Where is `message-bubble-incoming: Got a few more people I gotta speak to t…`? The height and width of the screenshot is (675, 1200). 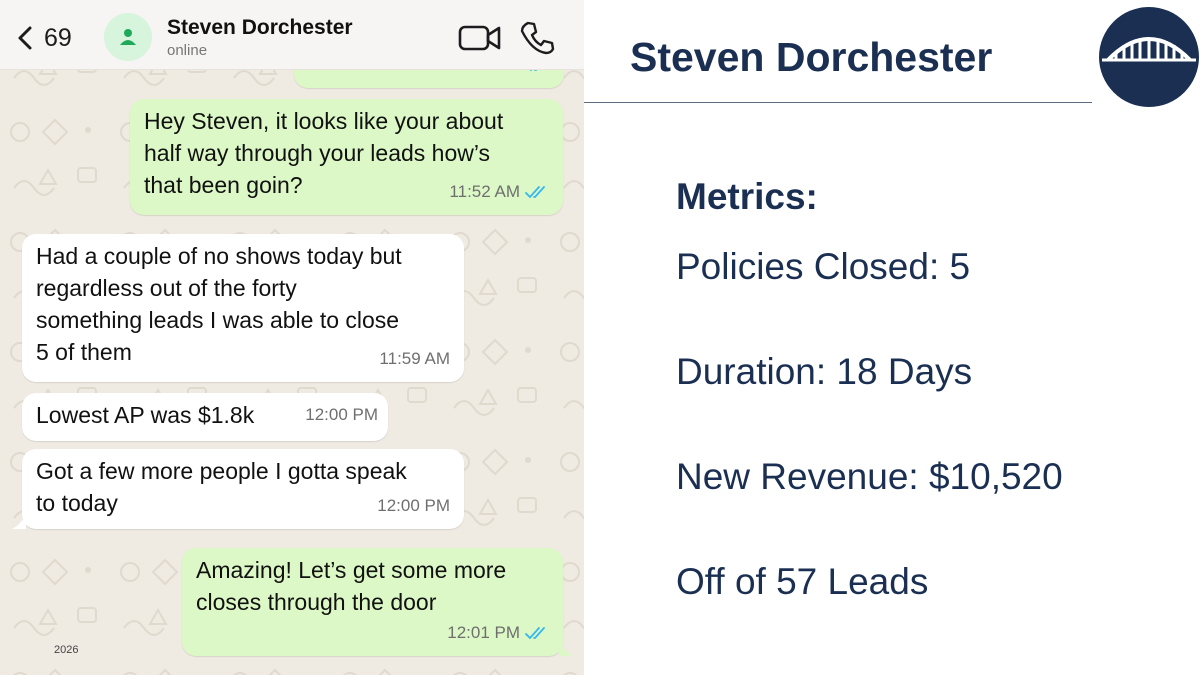
message-bubble-incoming: Got a few more people I gotta speak to t… is located at coordinates (238, 489).